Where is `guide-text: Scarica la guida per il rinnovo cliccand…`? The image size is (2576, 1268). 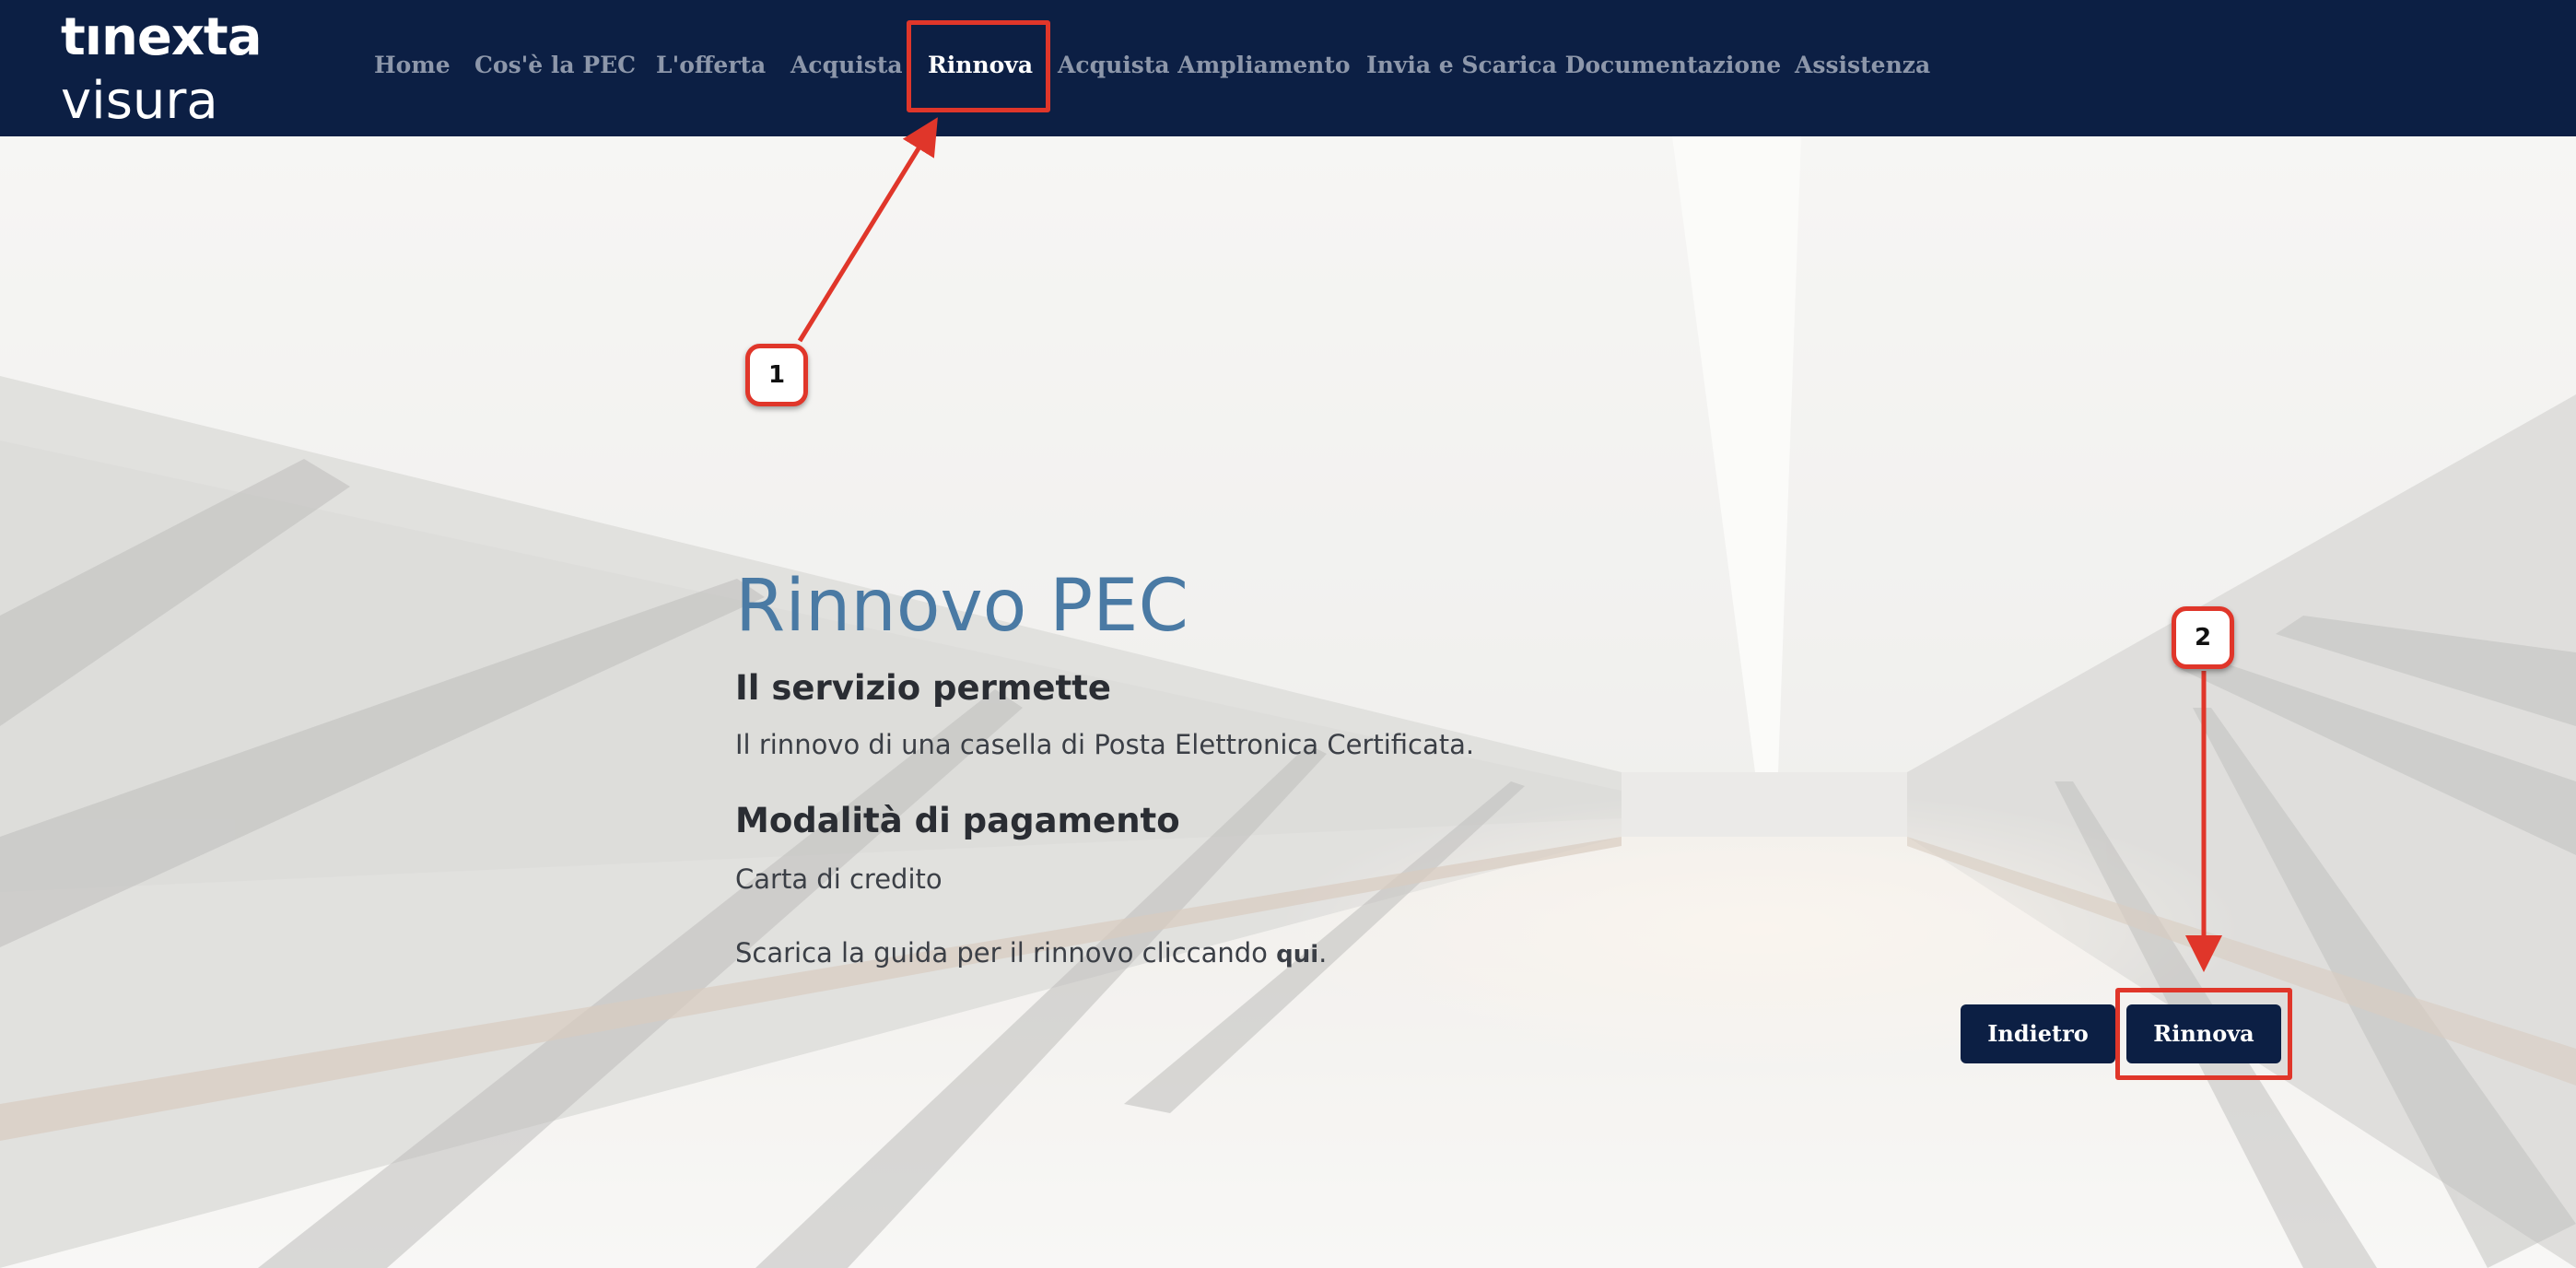
guide-text: Scarica la guida per il rinnovo cliccand… is located at coordinates (1006, 953).